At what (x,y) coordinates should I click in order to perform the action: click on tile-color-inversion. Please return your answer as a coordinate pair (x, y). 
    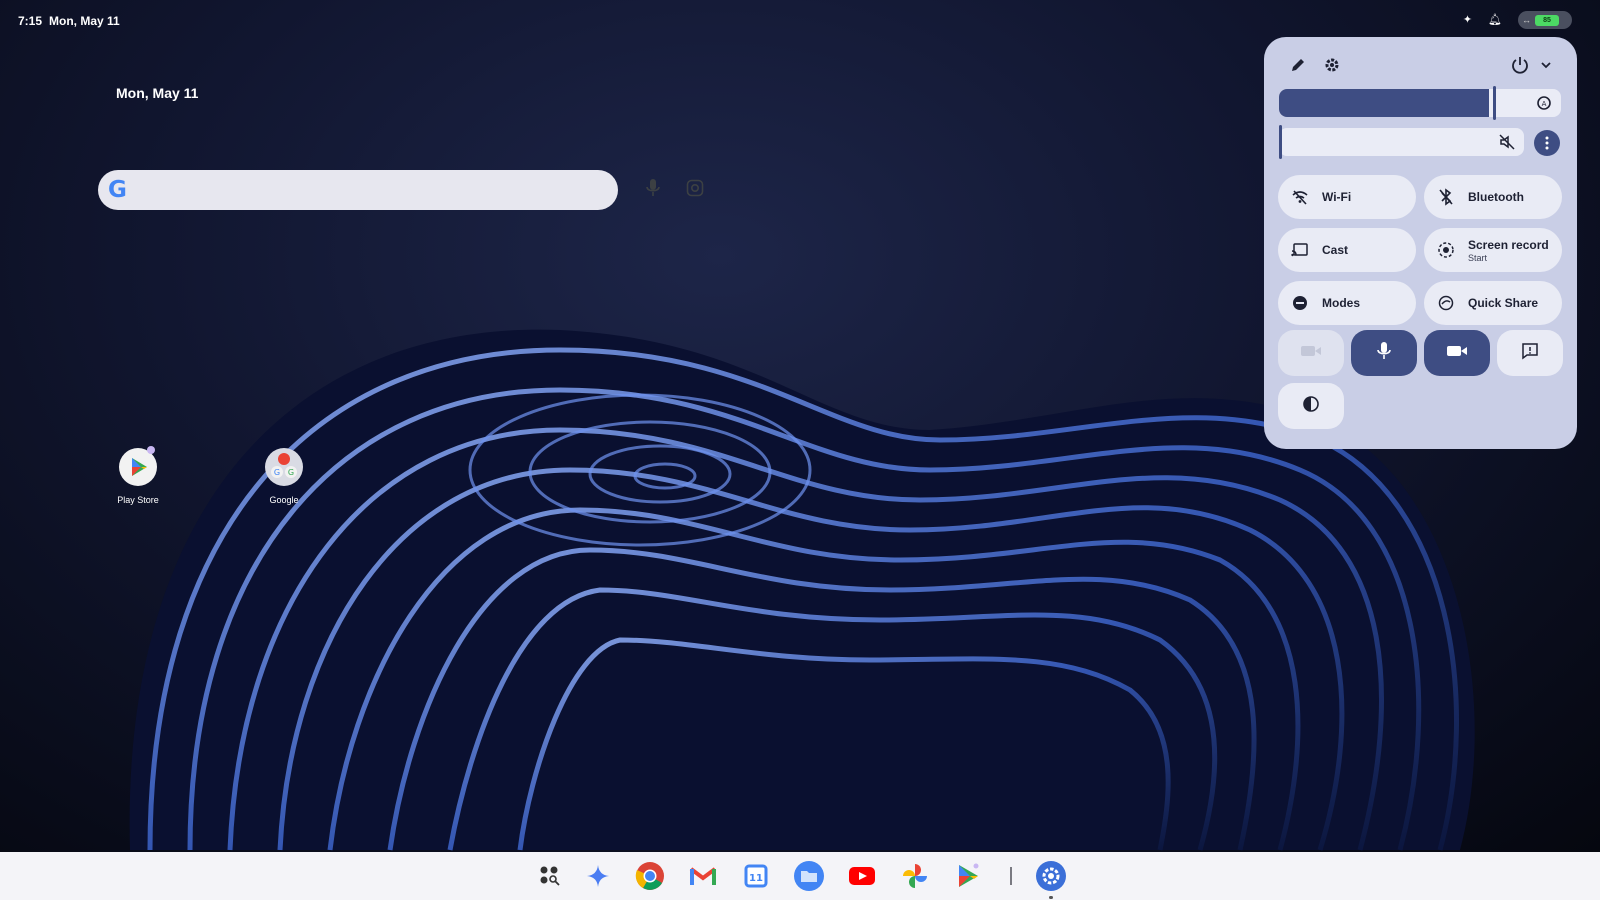
    Looking at the image, I should click on (1311, 406).